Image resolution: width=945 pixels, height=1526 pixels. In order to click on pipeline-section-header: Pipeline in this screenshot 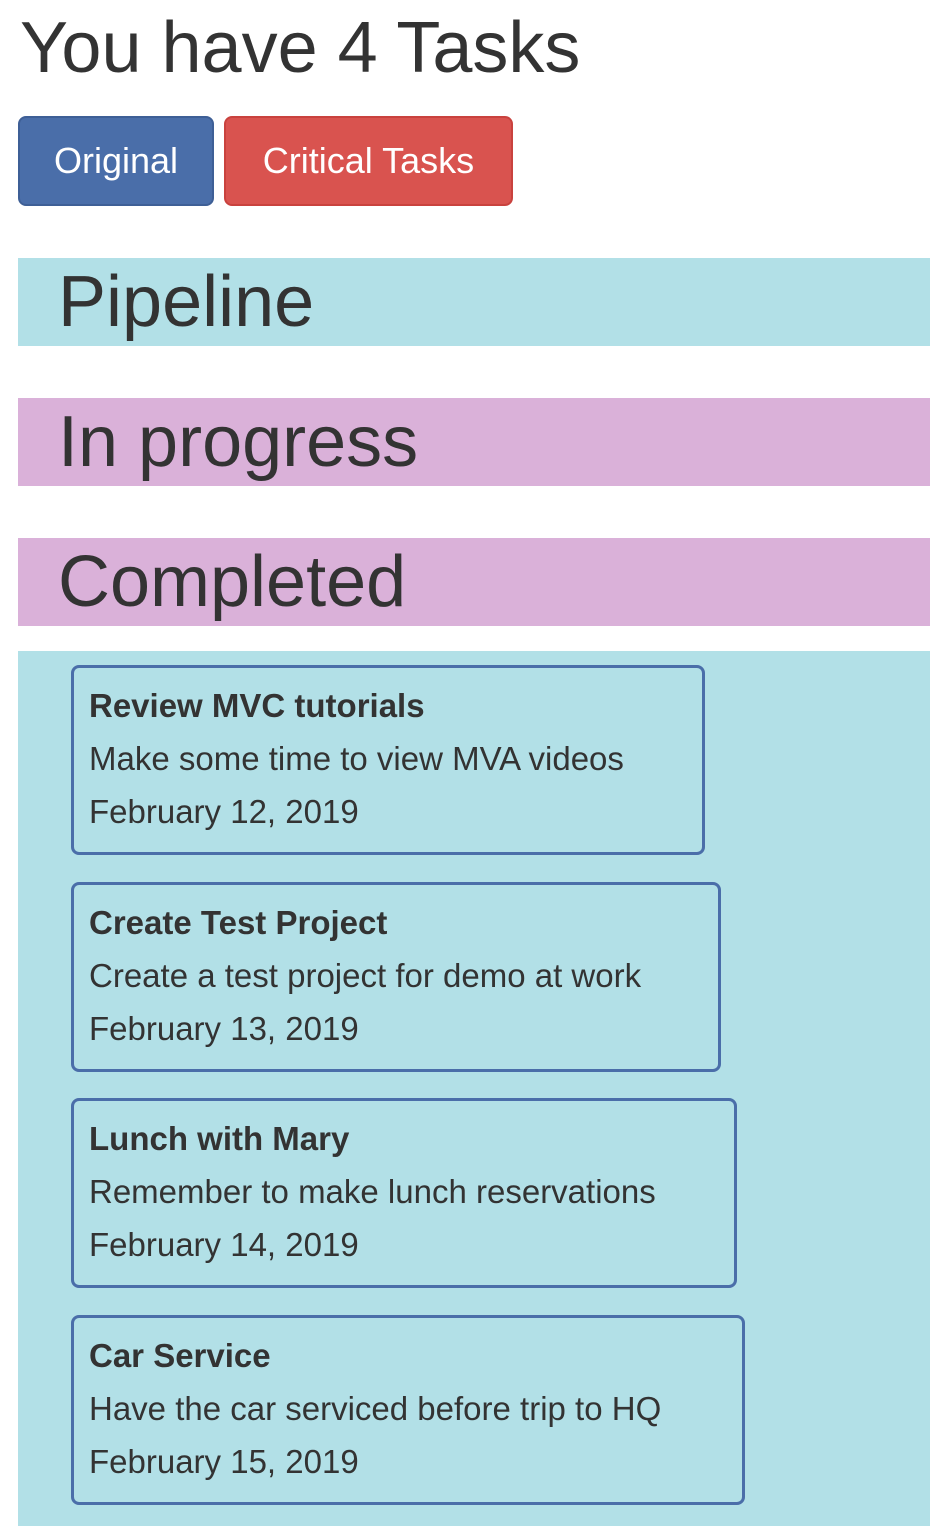, I will do `click(474, 302)`.